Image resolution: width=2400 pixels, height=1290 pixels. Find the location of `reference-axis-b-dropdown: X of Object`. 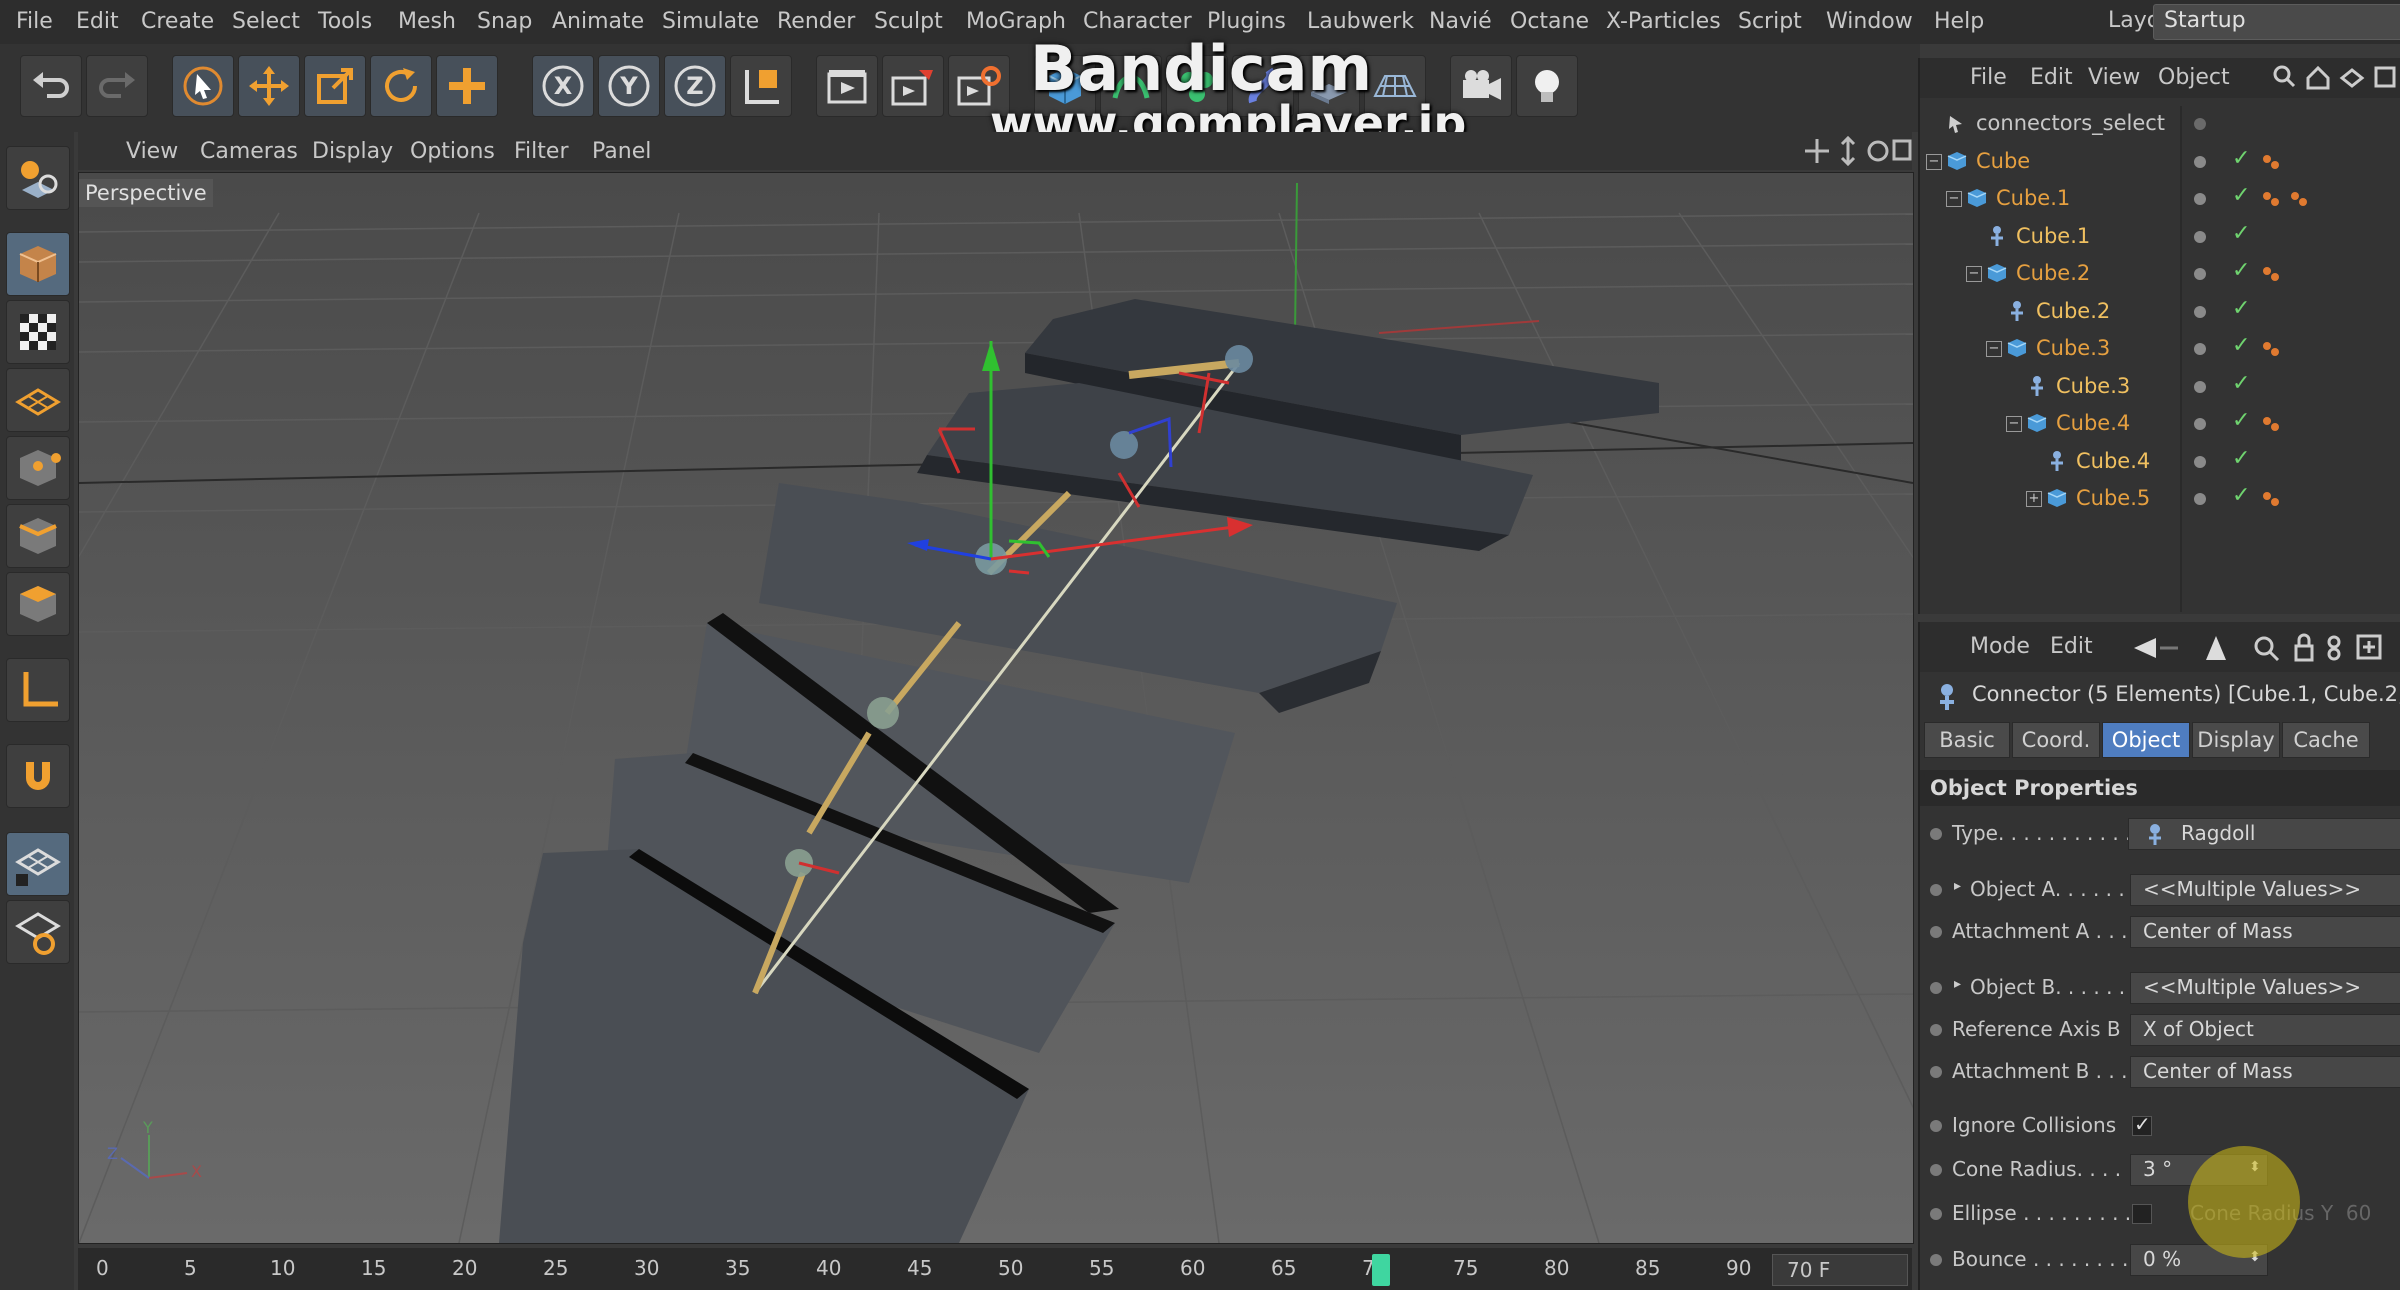

reference-axis-b-dropdown: X of Object is located at coordinates (2265, 1030).